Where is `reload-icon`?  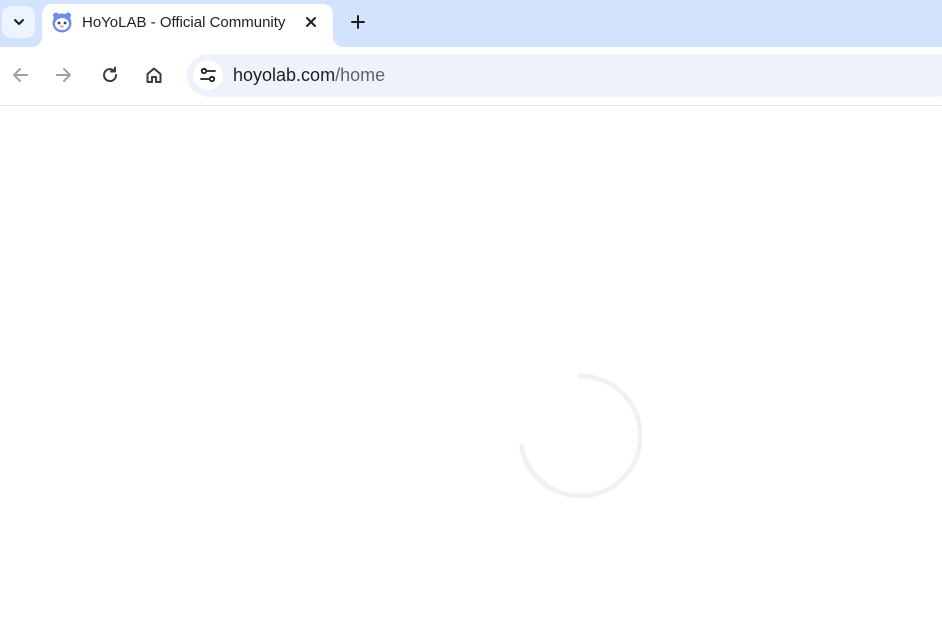
reload-icon is located at coordinates (110, 74).